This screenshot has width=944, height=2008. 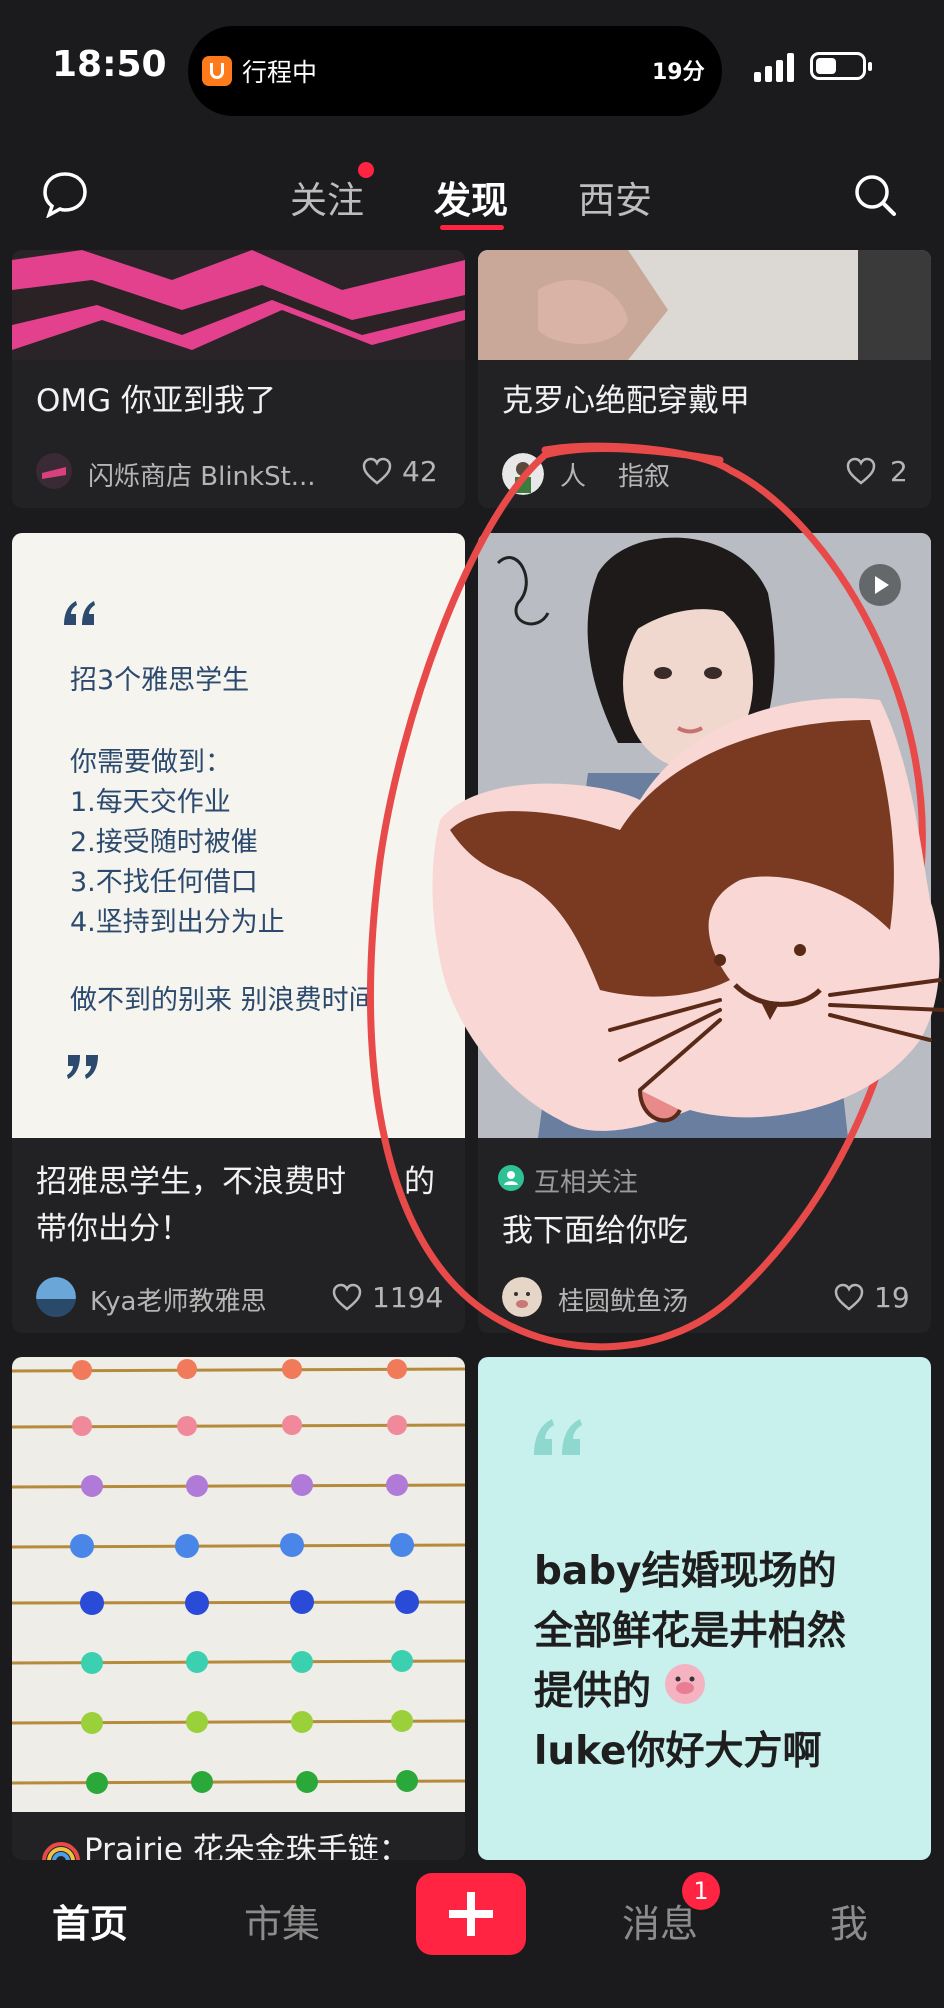 I want to click on cat-sticker-icon, so click(x=688, y=914).